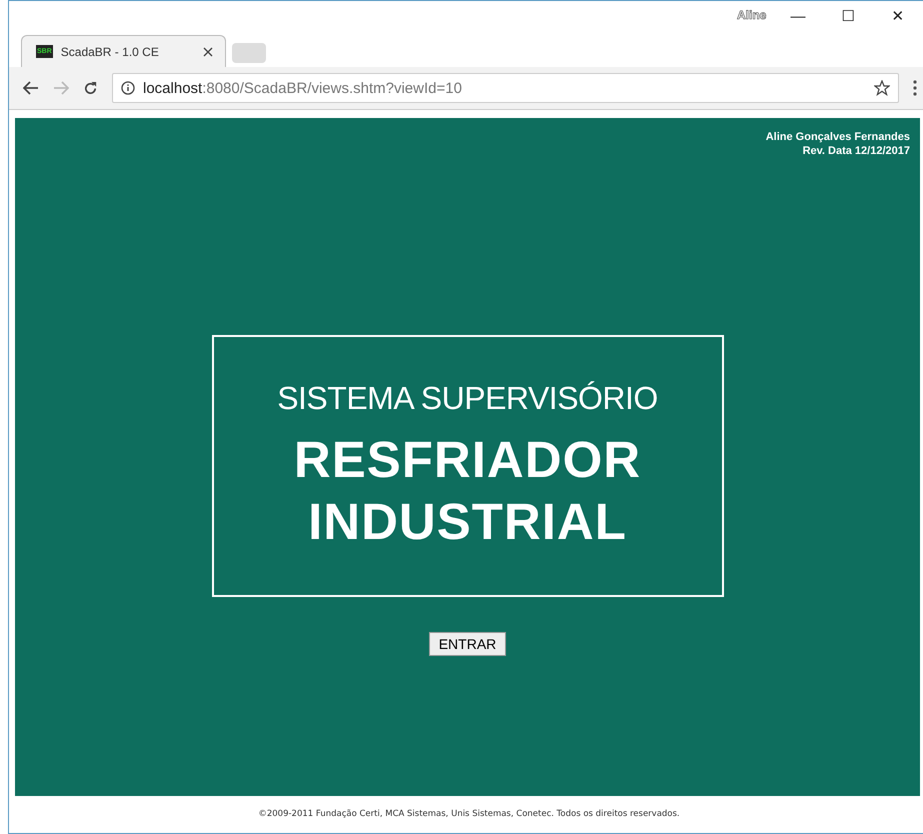  What do you see at coordinates (915, 88) in the screenshot?
I see `menu-icon` at bounding box center [915, 88].